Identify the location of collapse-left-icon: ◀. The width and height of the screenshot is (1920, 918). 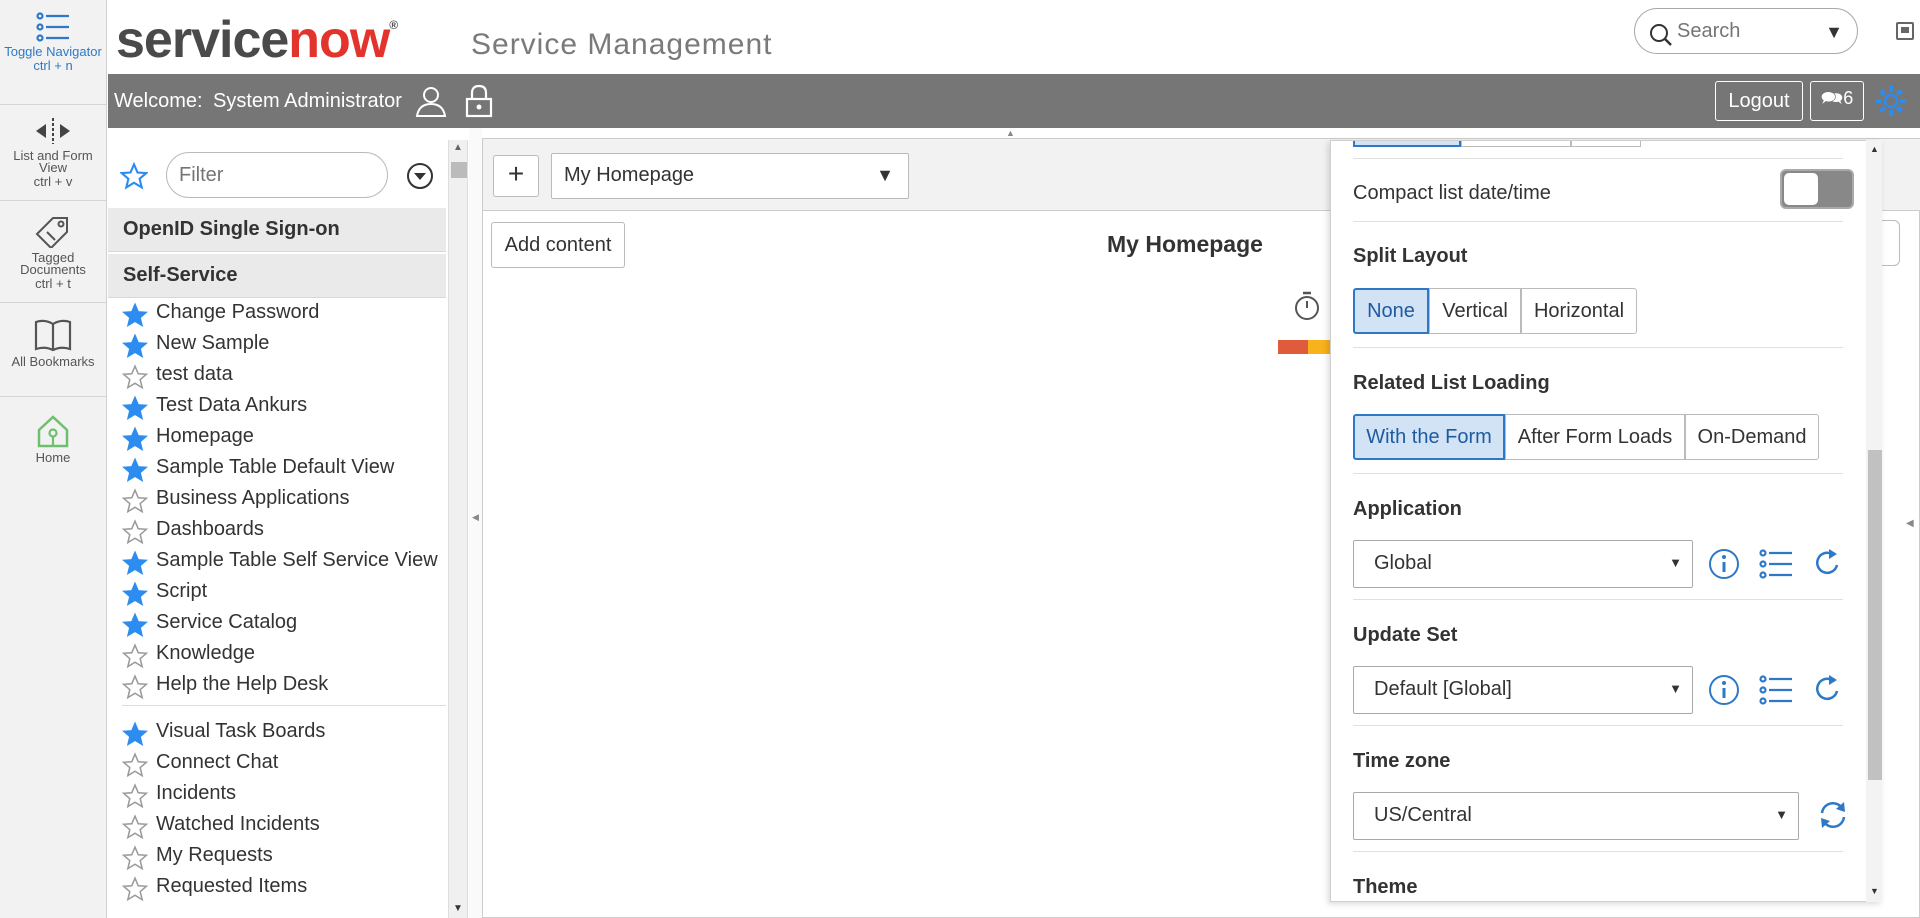
(475, 517).